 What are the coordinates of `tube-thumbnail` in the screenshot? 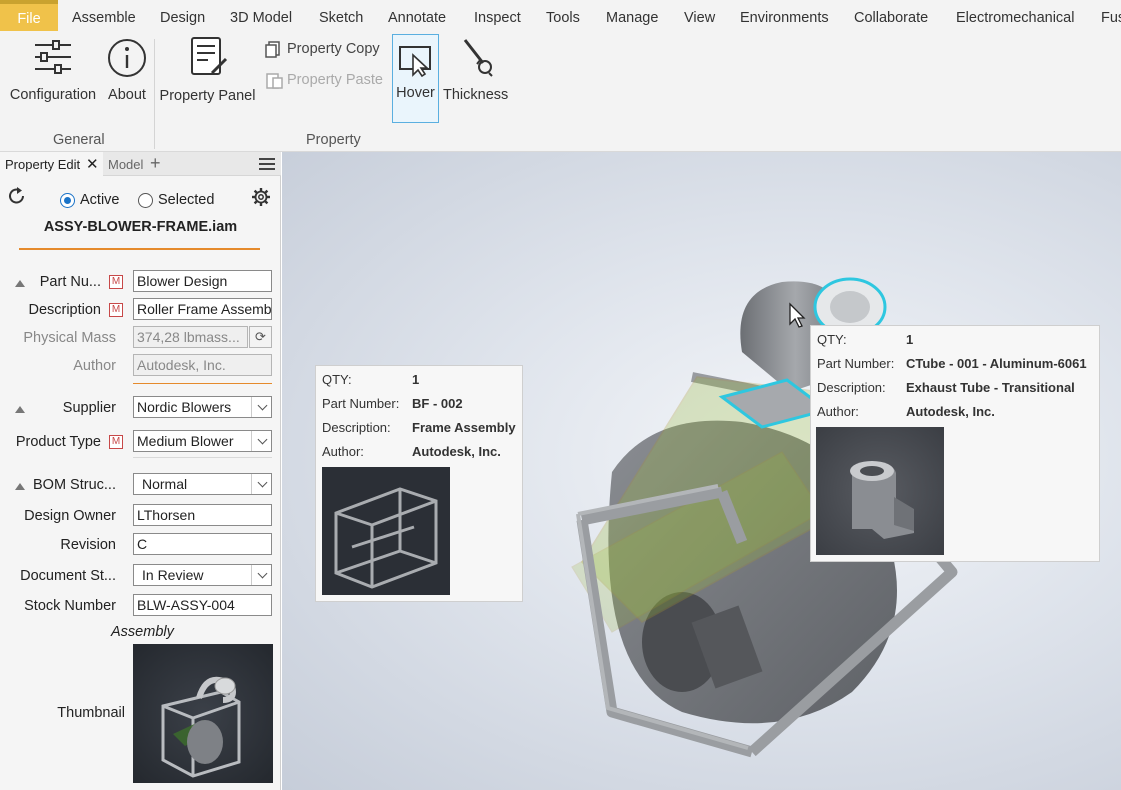 It's located at (880, 491).